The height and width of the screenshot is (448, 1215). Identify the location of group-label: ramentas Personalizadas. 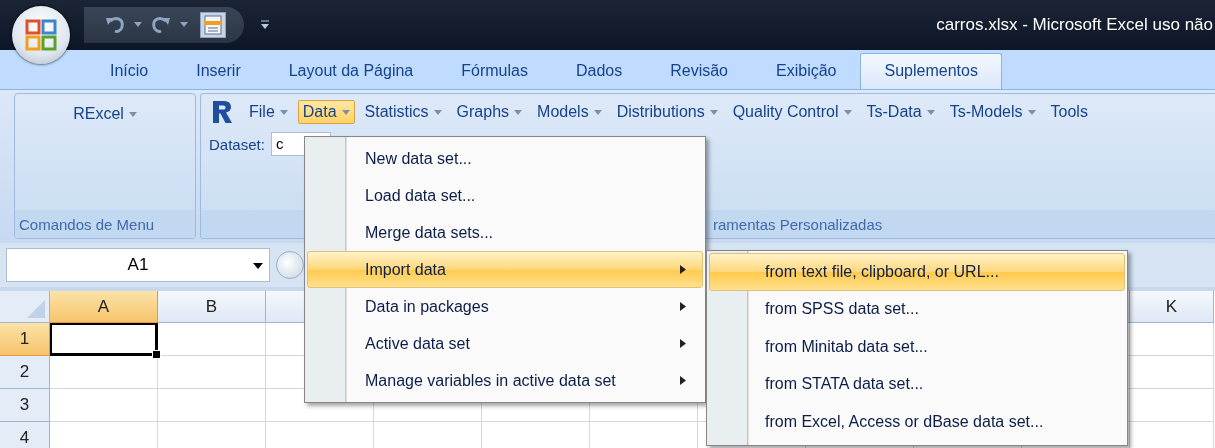
(798, 224).